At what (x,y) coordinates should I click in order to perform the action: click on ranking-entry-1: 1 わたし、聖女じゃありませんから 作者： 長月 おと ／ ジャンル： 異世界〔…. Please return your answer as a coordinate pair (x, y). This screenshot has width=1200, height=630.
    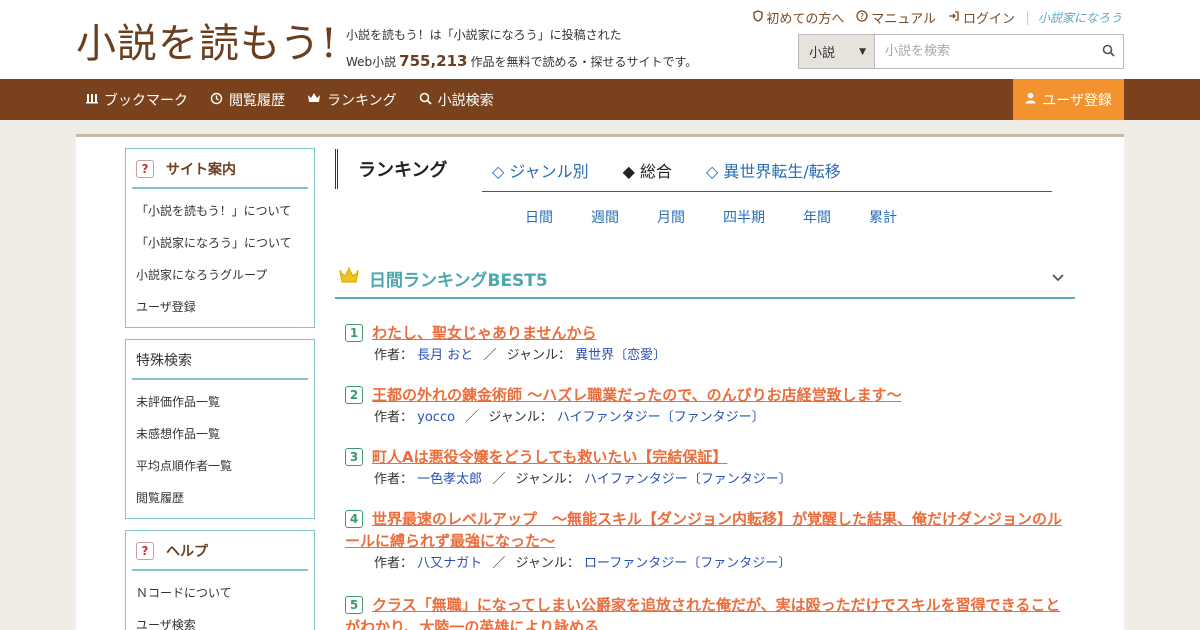
    Looking at the image, I should click on (710, 344).